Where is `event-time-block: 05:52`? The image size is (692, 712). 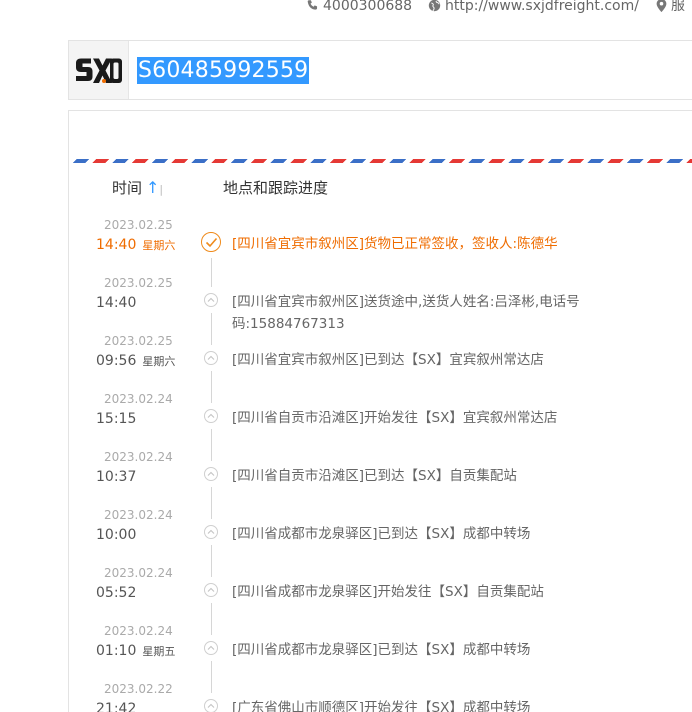 event-time-block: 05:52 is located at coordinates (116, 593).